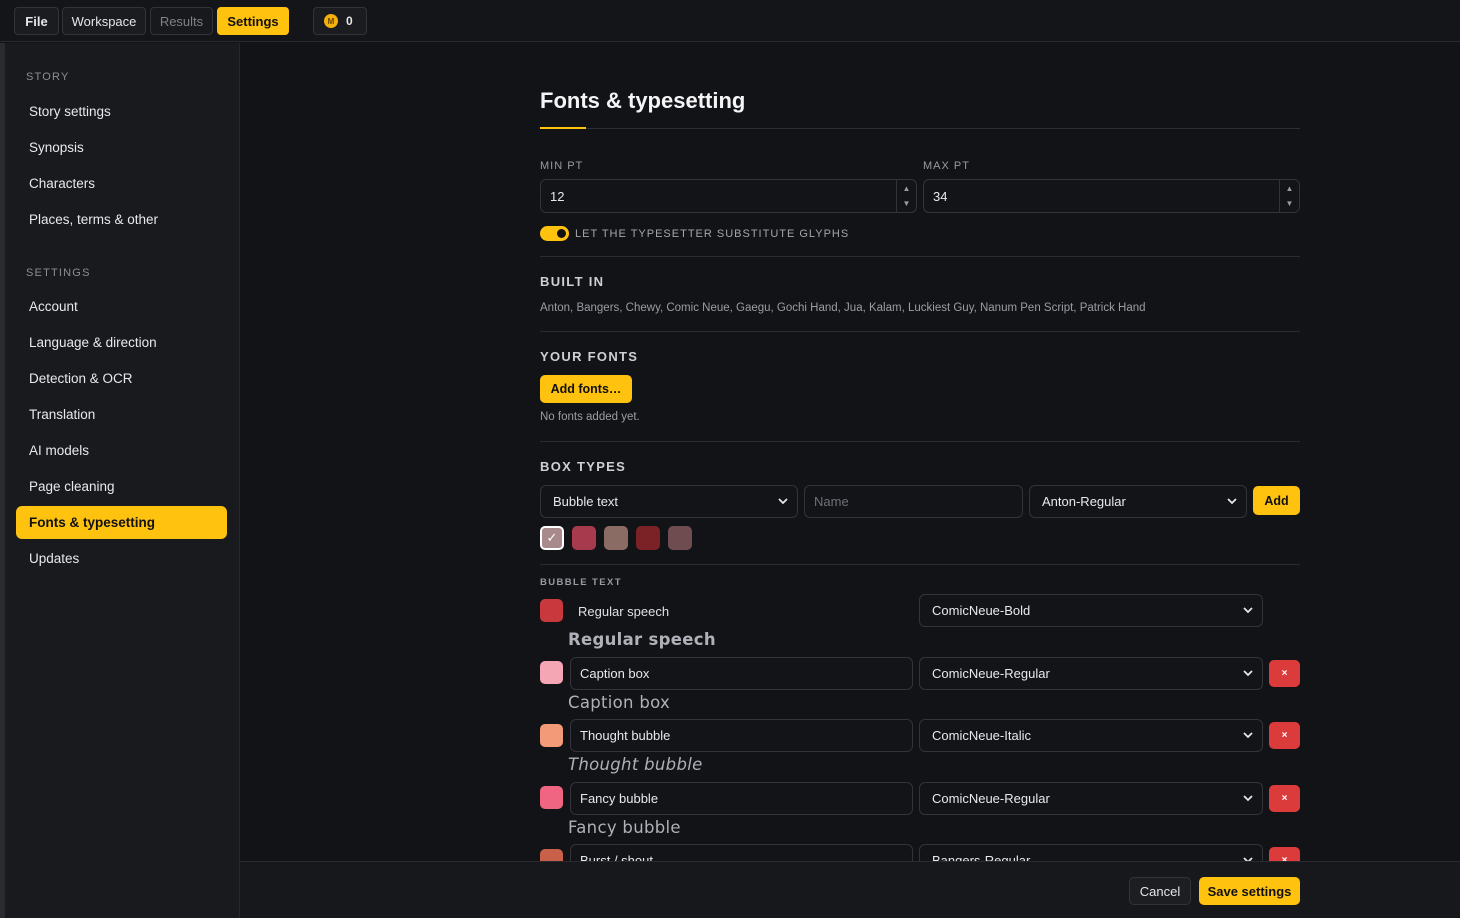 The width and height of the screenshot is (1460, 918). I want to click on credits-value: 0, so click(349, 21).